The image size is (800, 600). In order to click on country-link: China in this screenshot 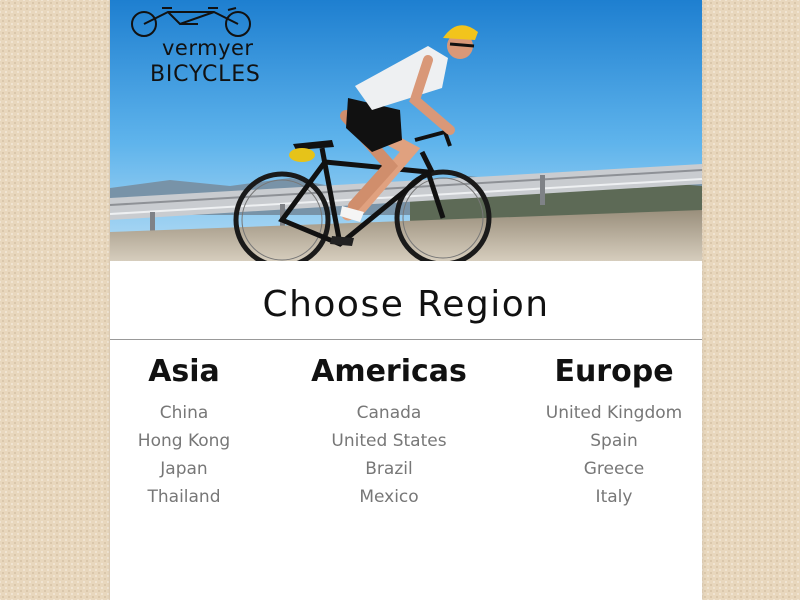, I will do `click(184, 413)`.